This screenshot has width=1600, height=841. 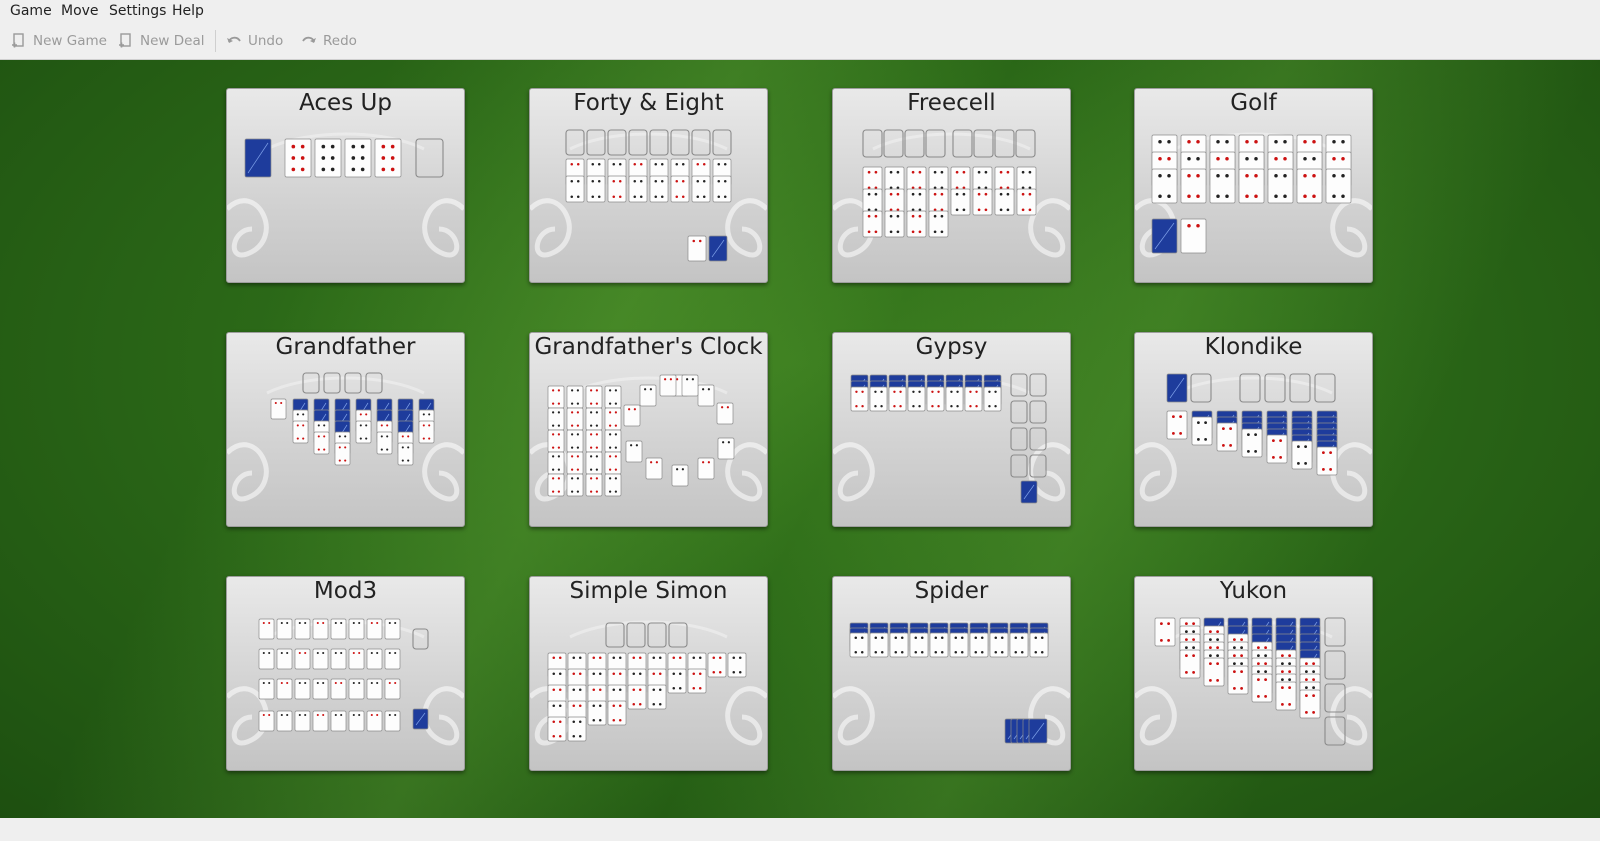 I want to click on game-tile-simple-simon: Simple Simon, so click(x=648, y=673).